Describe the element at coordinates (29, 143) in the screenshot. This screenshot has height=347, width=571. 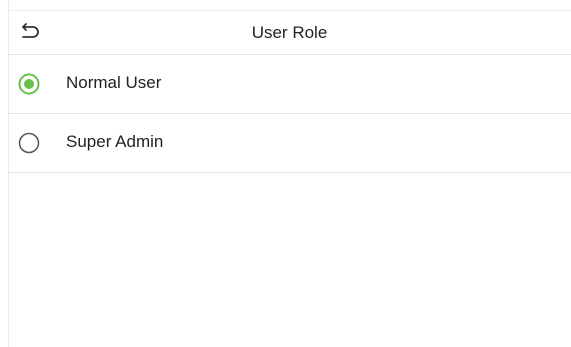
I see `radio-unselected-icon` at that location.